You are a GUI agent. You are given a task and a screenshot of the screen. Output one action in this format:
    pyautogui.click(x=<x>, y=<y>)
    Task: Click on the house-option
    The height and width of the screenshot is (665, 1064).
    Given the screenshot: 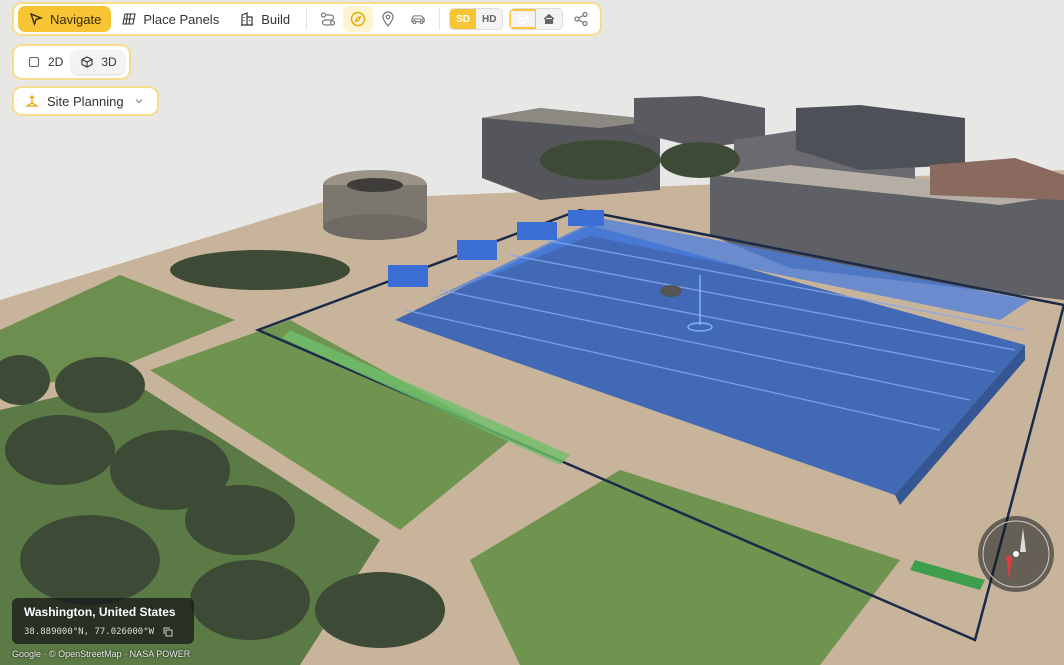 What is the action you would take?
    pyautogui.click(x=549, y=19)
    